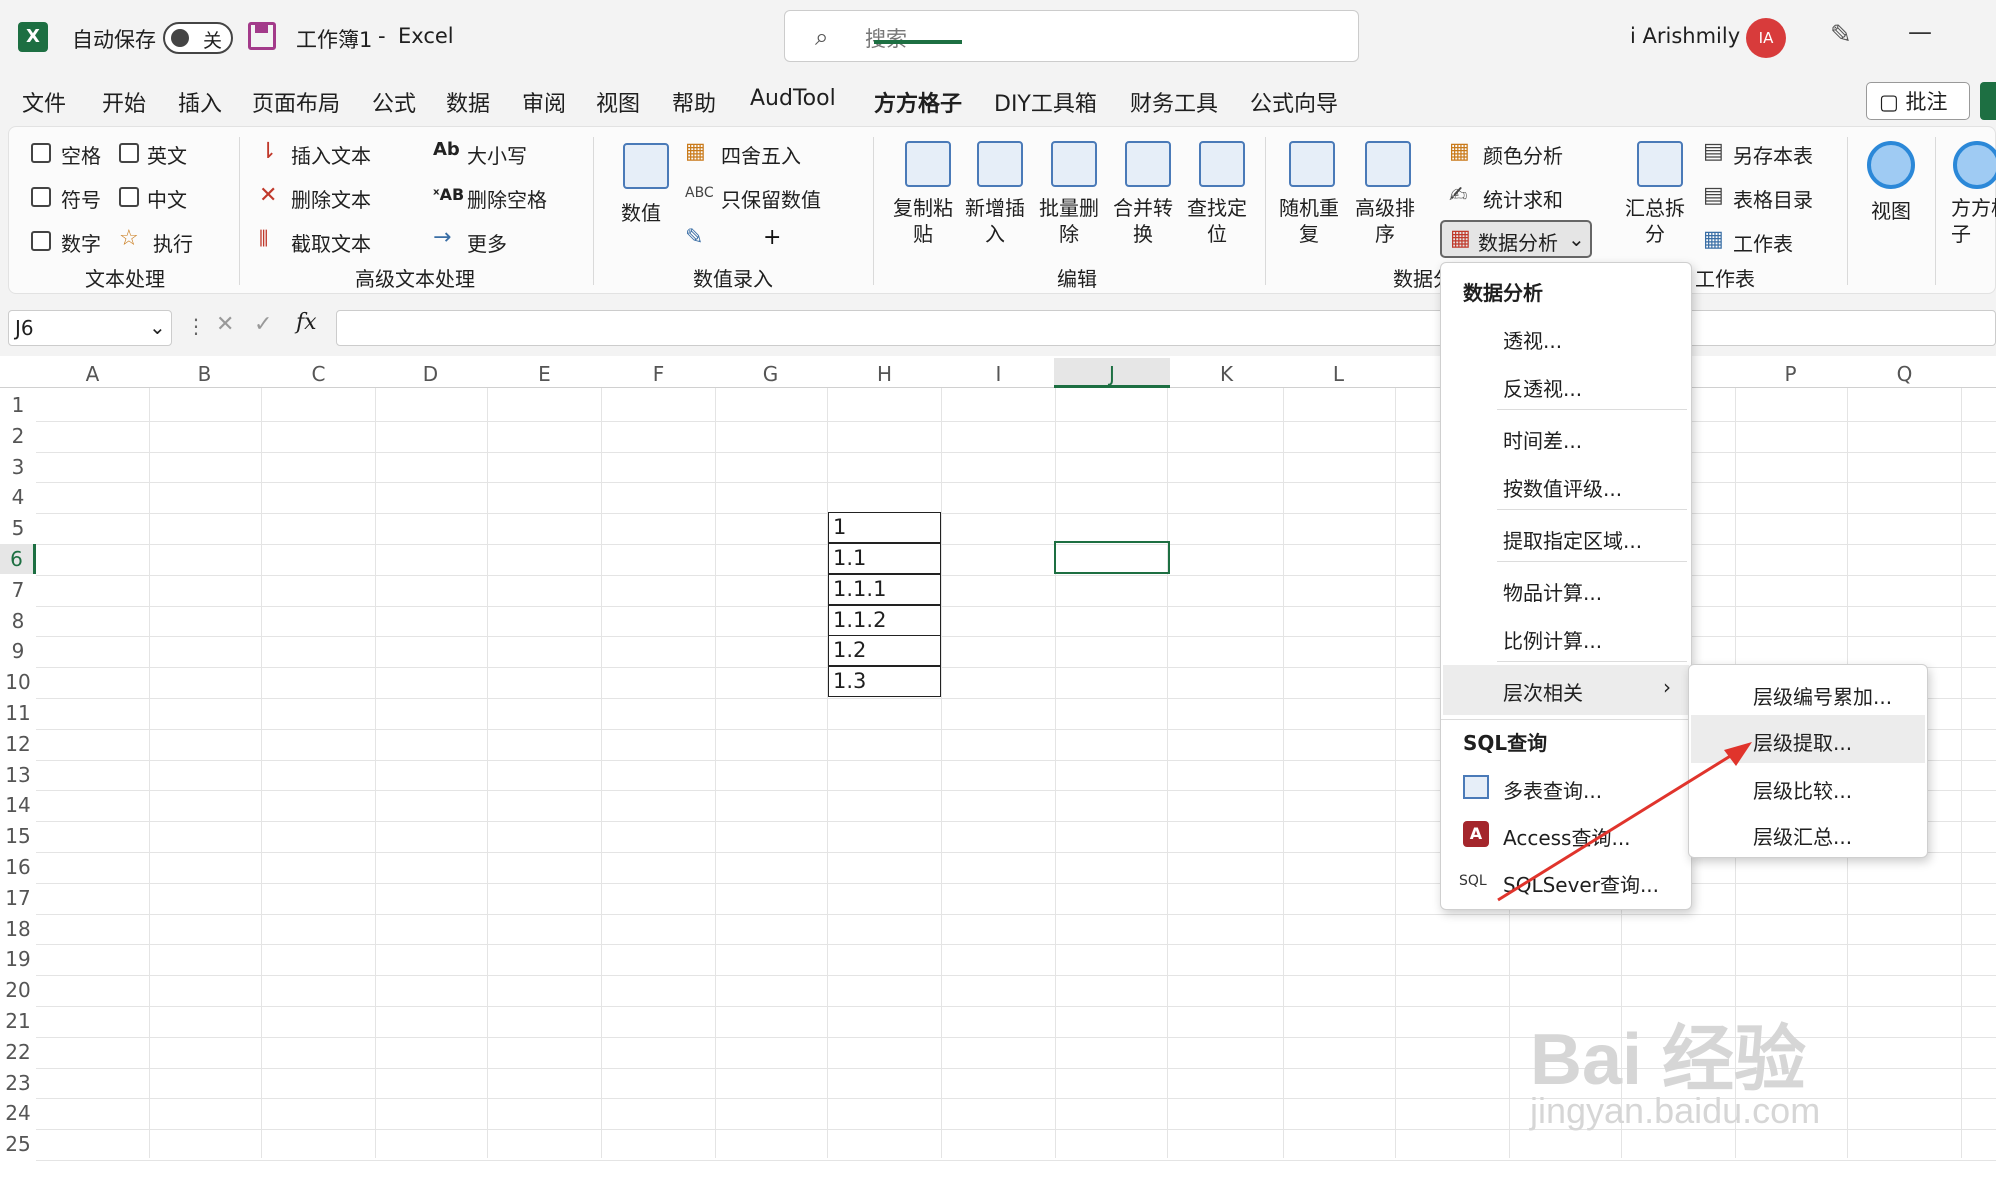 The height and width of the screenshot is (1181, 1996). I want to click on case-button: 大小写, so click(497, 154).